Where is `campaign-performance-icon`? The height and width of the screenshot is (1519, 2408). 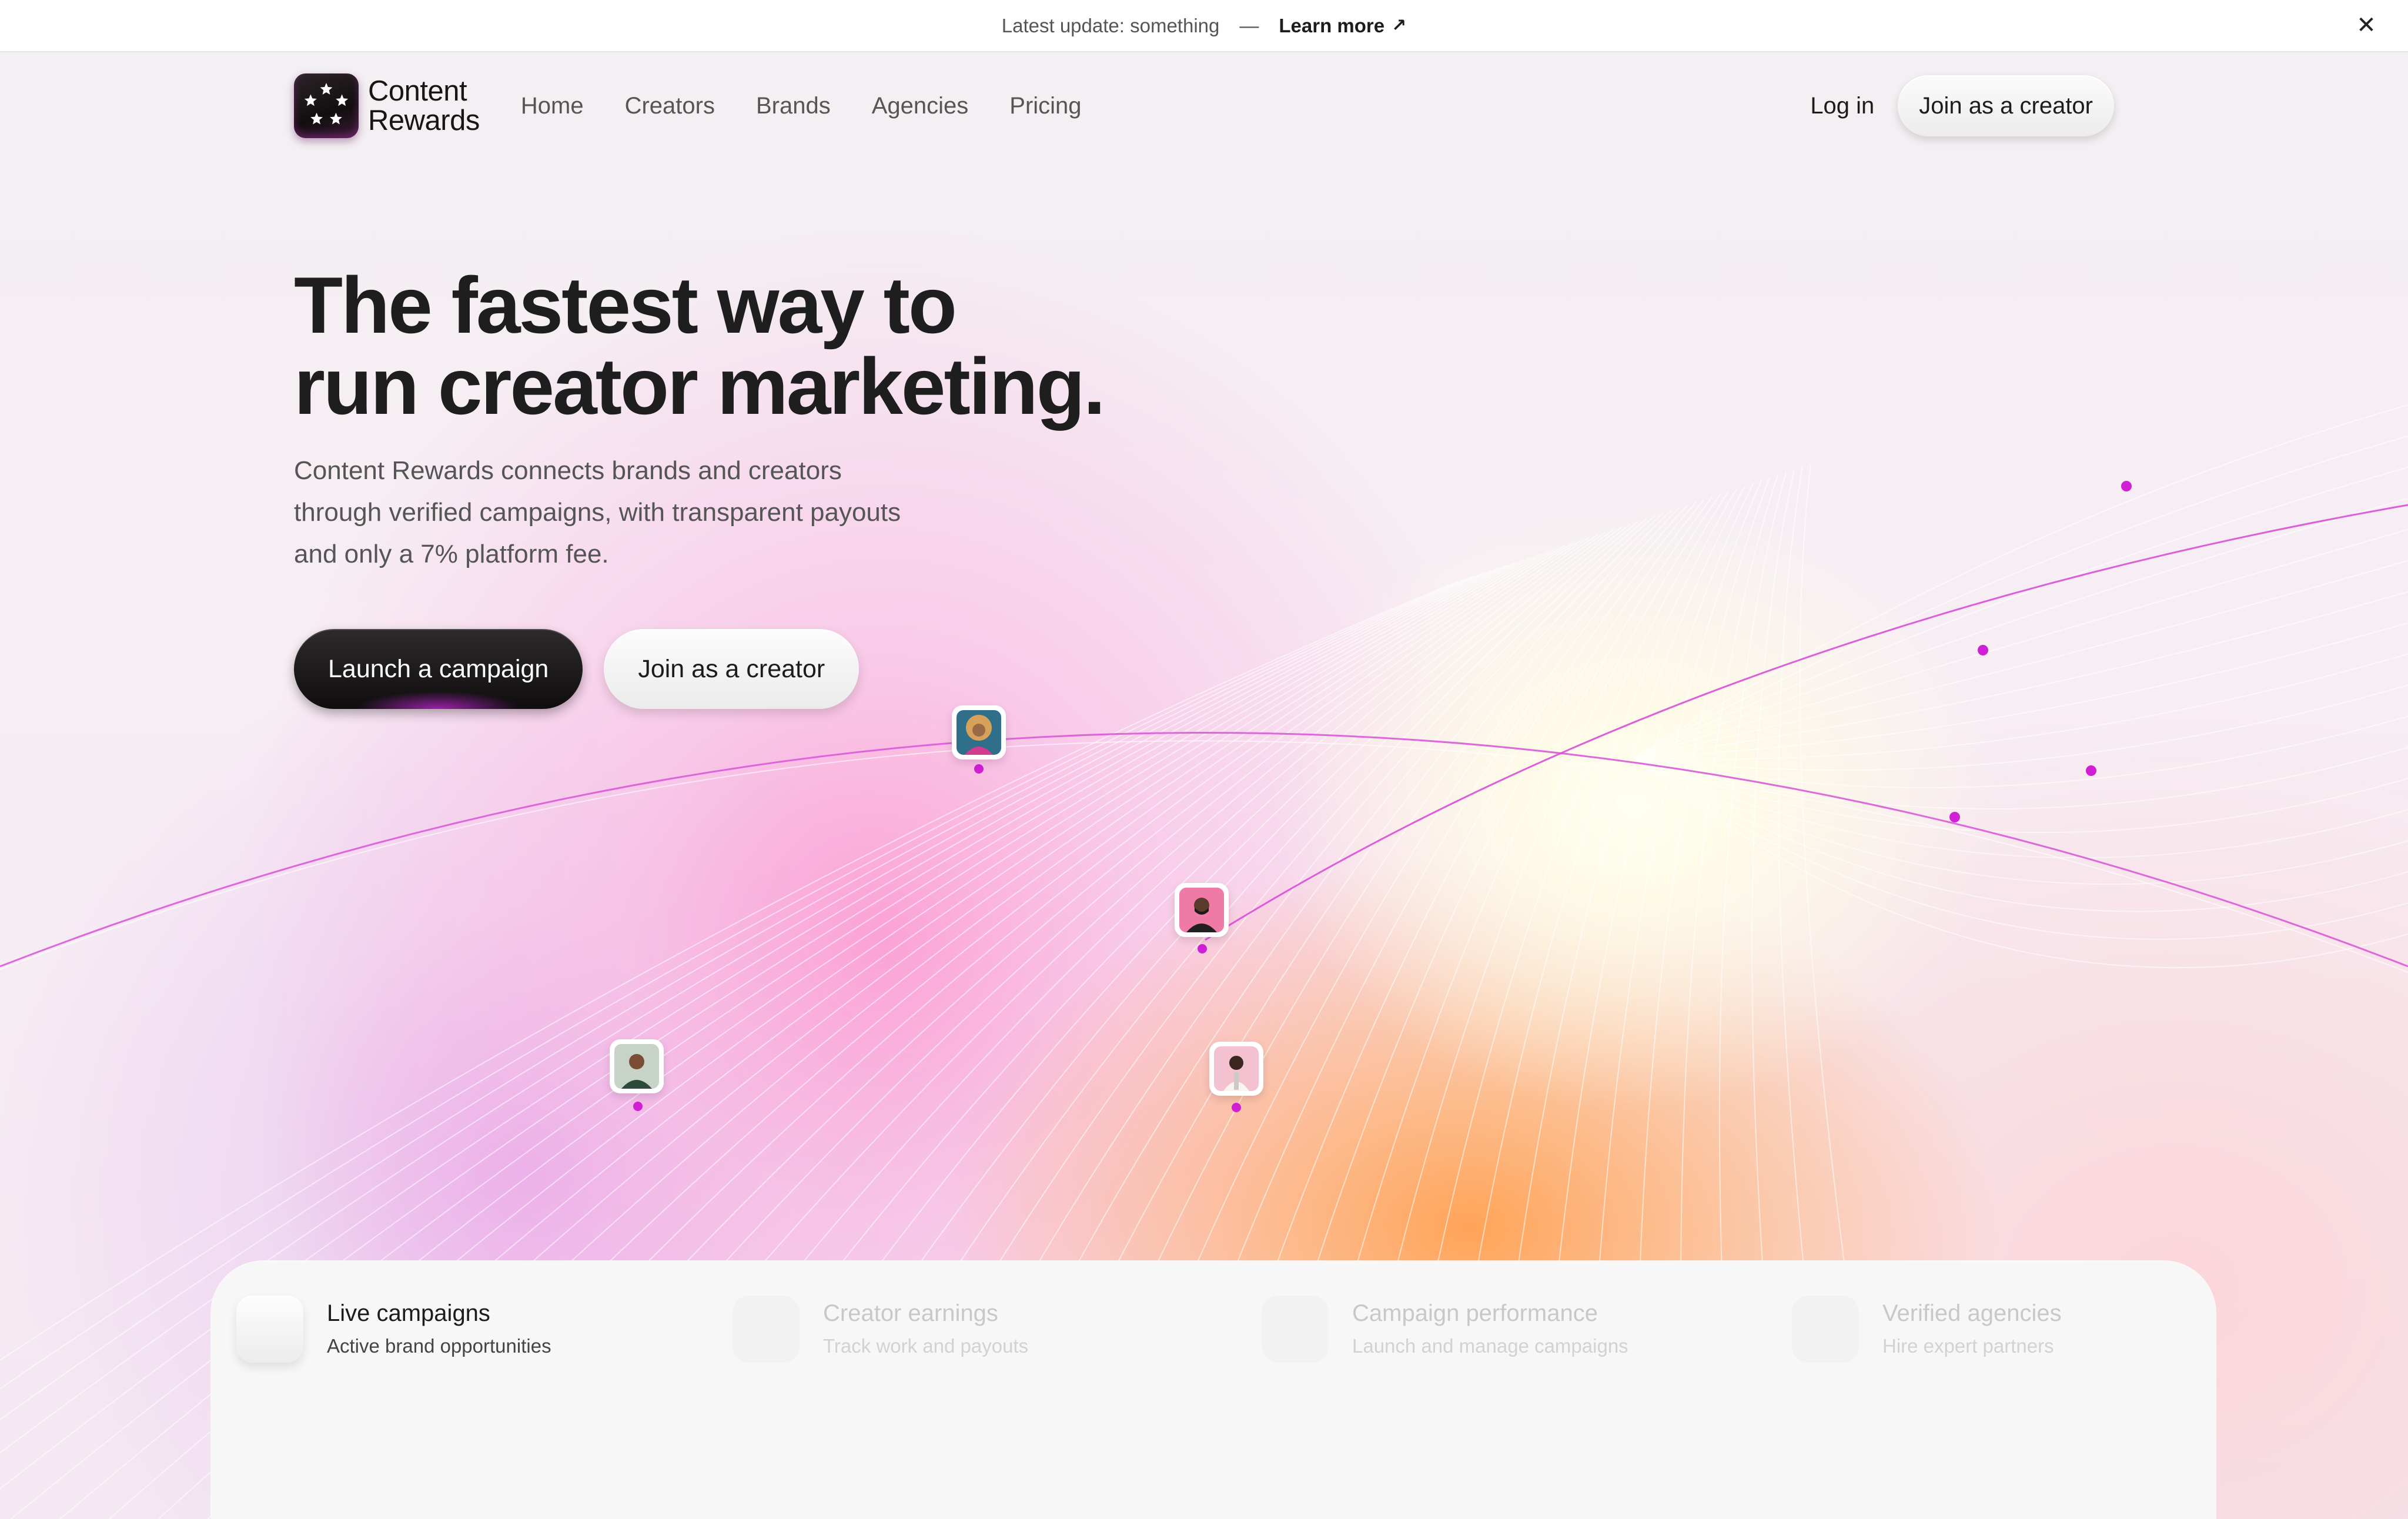 campaign-performance-icon is located at coordinates (1295, 1329).